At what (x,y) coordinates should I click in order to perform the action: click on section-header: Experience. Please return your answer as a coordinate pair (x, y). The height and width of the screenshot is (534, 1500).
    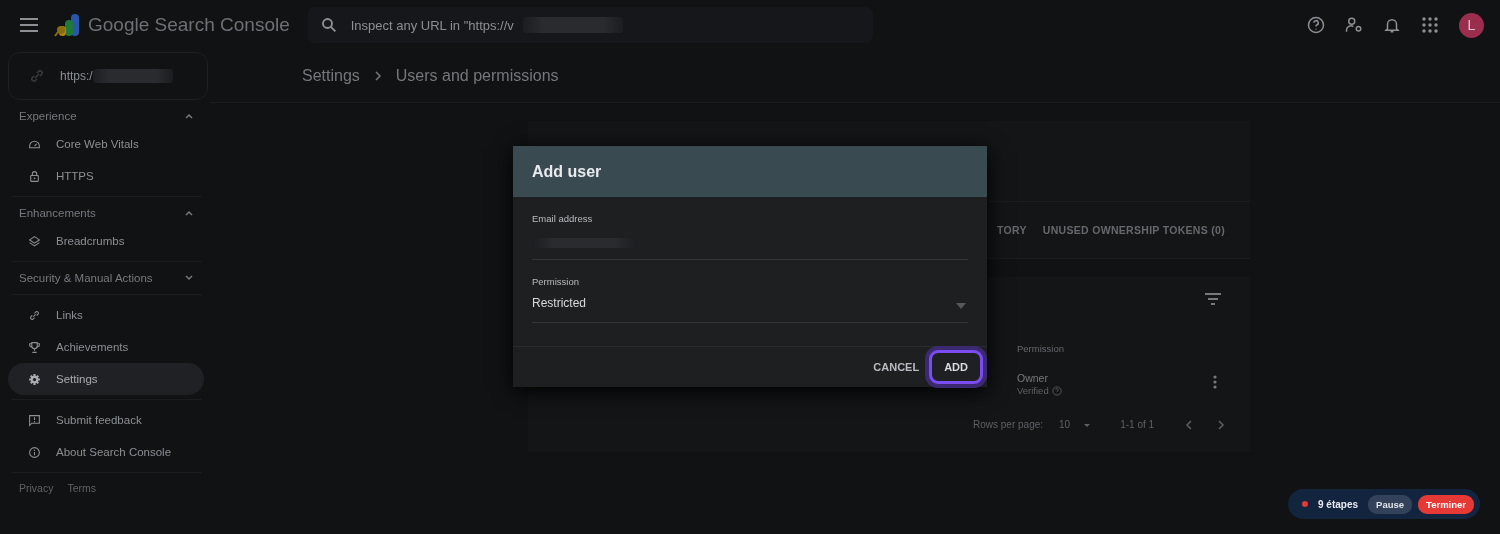
    Looking at the image, I should click on (107, 116).